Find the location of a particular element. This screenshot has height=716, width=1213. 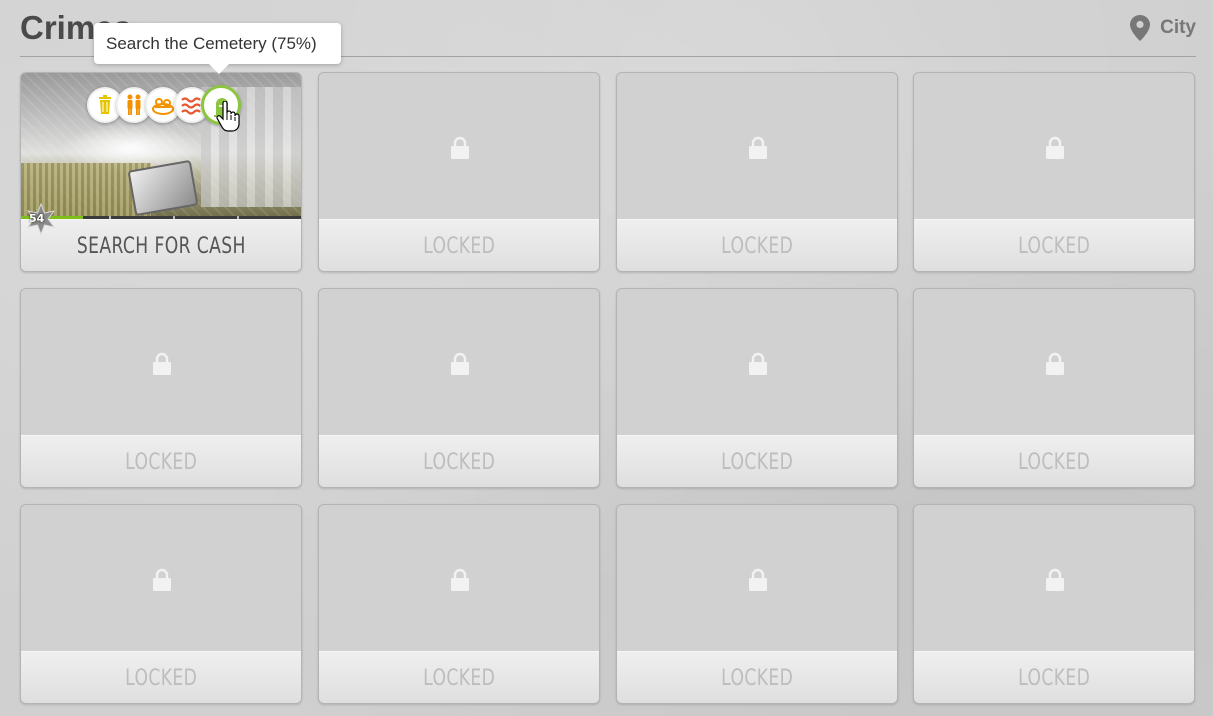

crime-title: SEARCH FOR CASH is located at coordinates (161, 245).